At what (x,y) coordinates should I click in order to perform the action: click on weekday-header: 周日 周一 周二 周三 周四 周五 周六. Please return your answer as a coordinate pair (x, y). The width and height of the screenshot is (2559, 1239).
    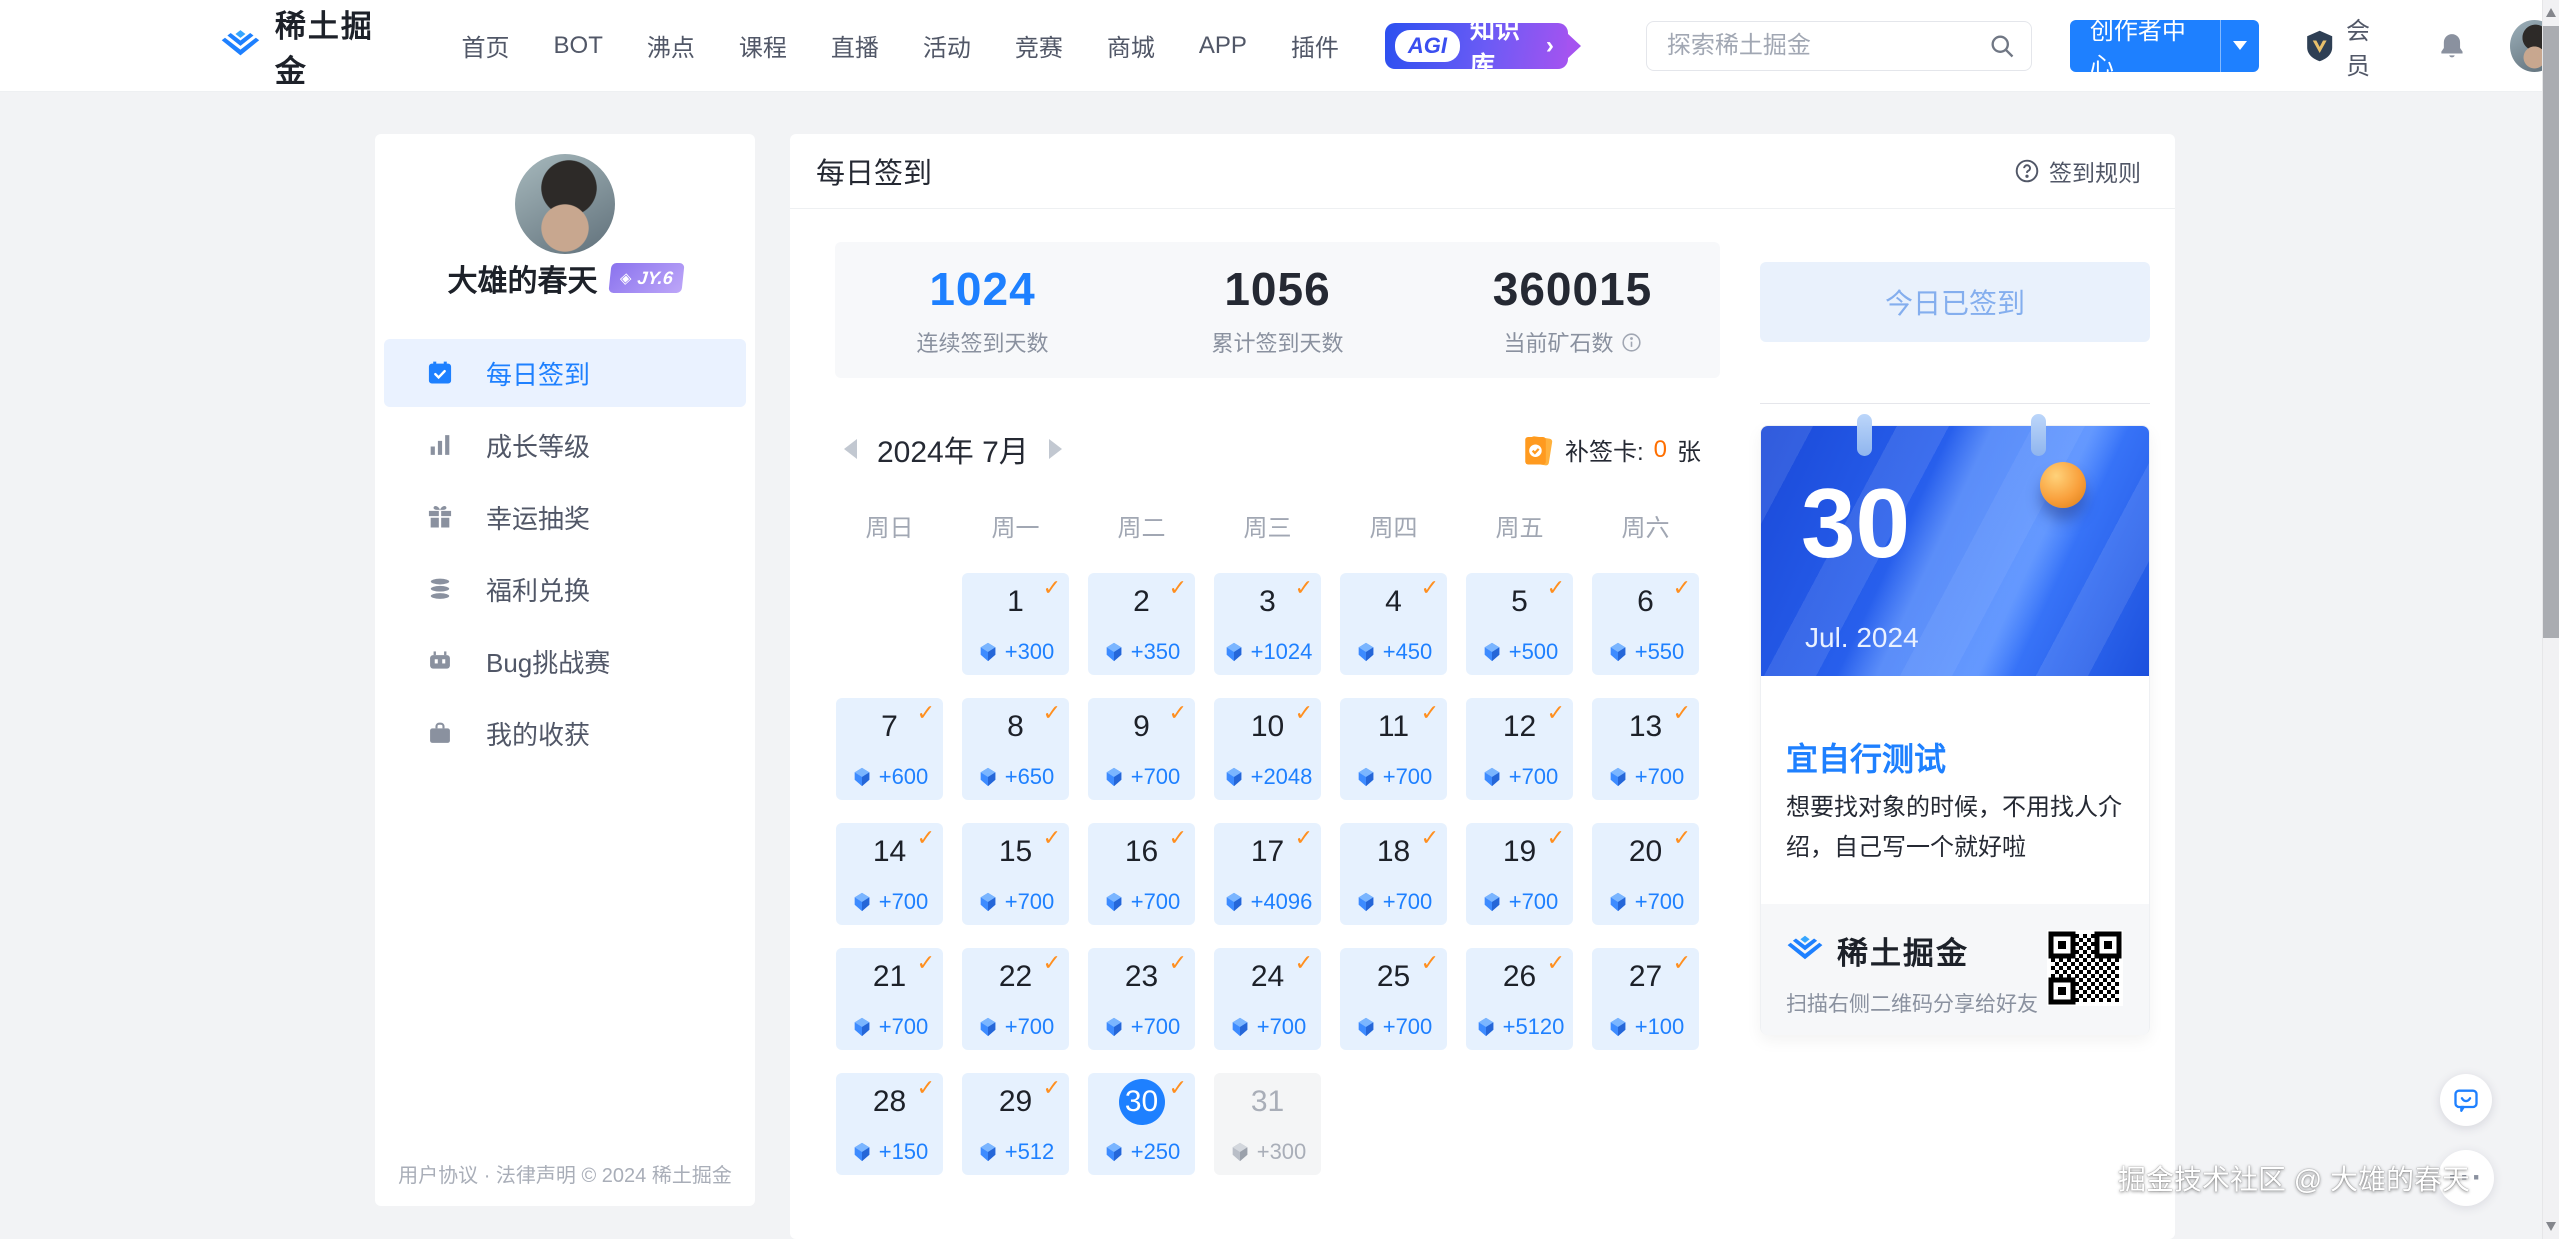
    Looking at the image, I should click on (1267, 525).